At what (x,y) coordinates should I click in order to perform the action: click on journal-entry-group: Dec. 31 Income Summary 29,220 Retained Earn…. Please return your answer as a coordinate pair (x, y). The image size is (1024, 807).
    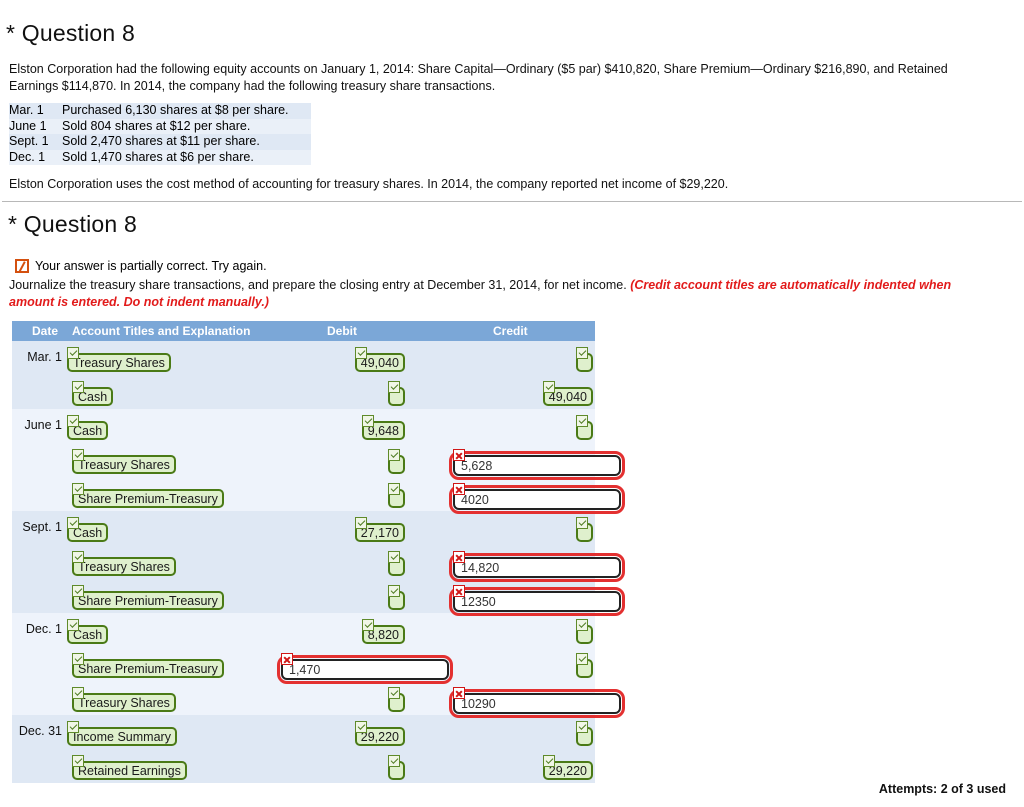
    Looking at the image, I should click on (303, 749).